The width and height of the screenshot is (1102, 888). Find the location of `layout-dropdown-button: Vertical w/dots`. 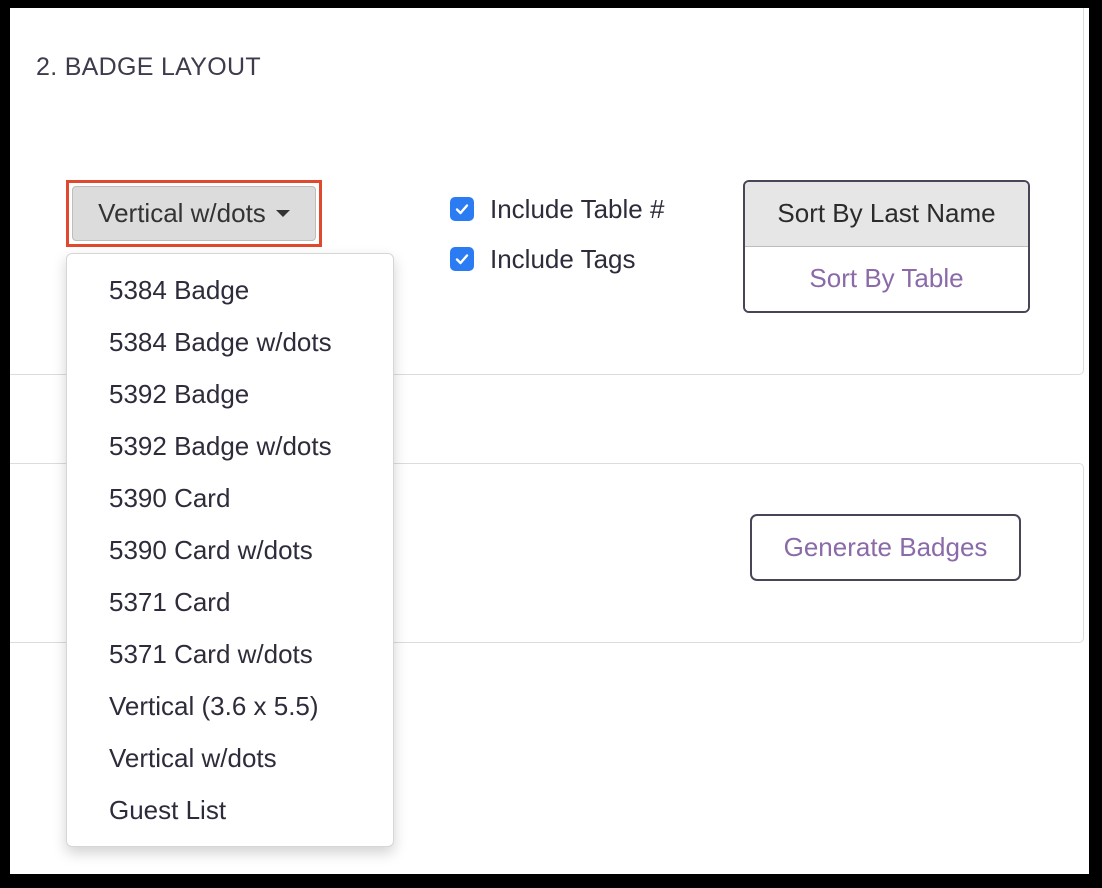

layout-dropdown-button: Vertical w/dots is located at coordinates (194, 213).